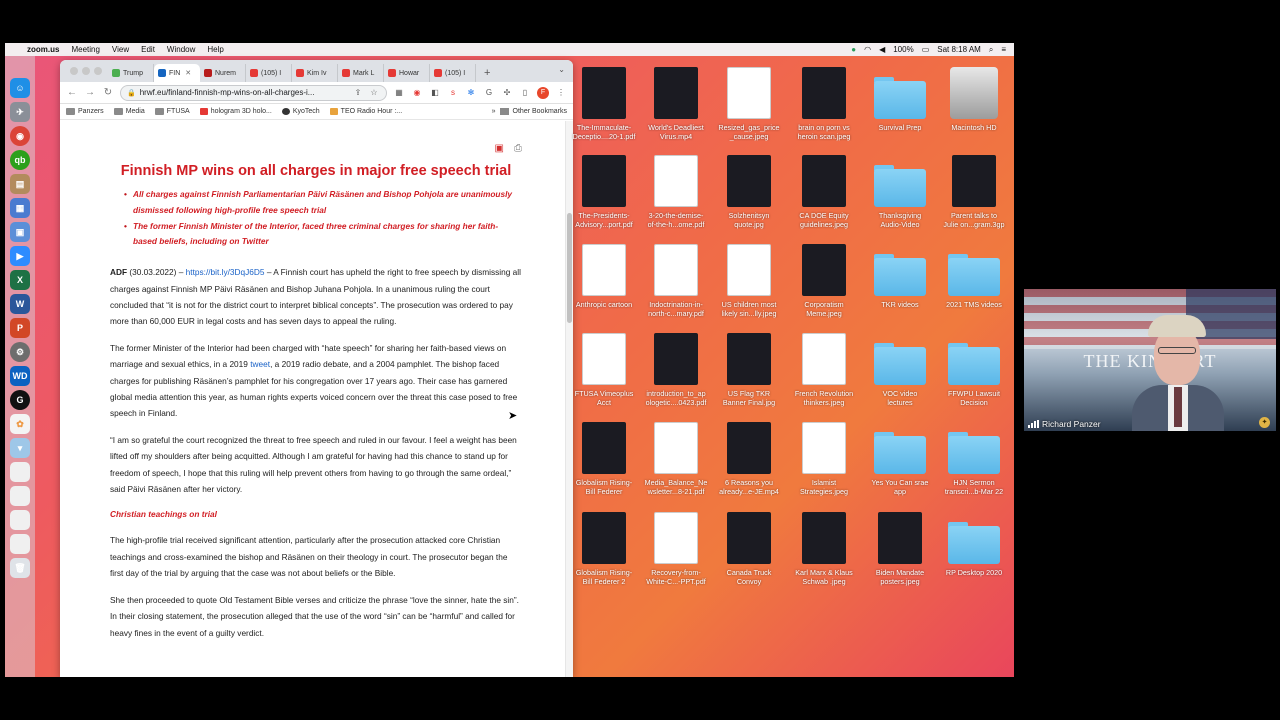 This screenshot has height=720, width=1280. I want to click on spotlight-icon: ⌕, so click(991, 50).